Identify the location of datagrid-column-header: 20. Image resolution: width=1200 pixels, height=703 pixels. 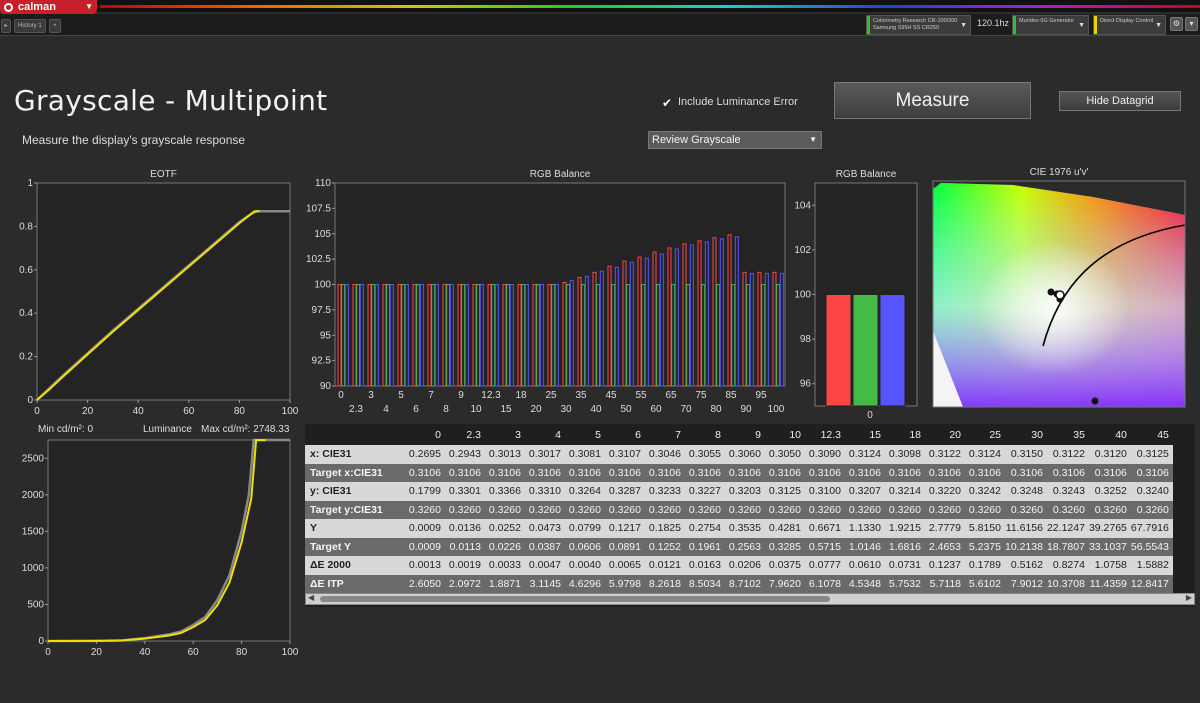
(945, 434).